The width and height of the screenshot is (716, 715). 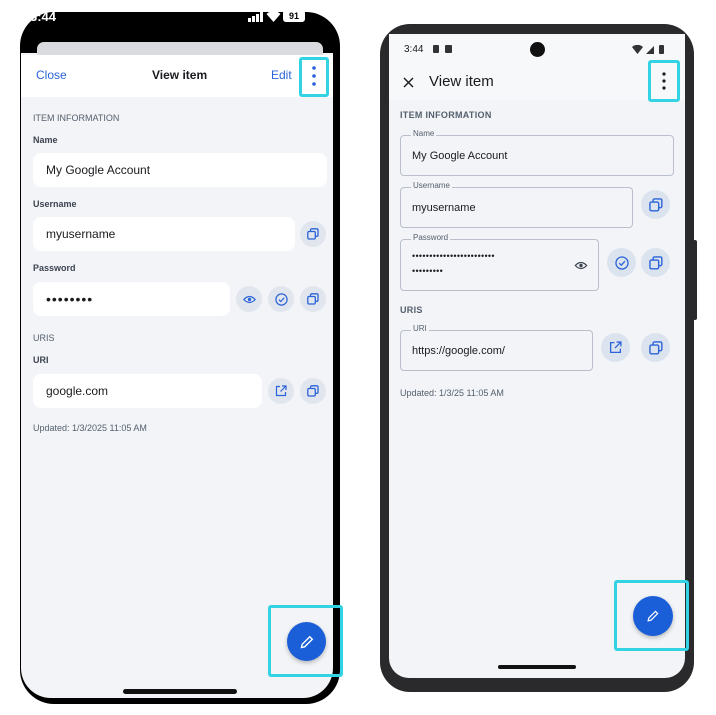 I want to click on launch-uri-button, so click(x=281, y=391).